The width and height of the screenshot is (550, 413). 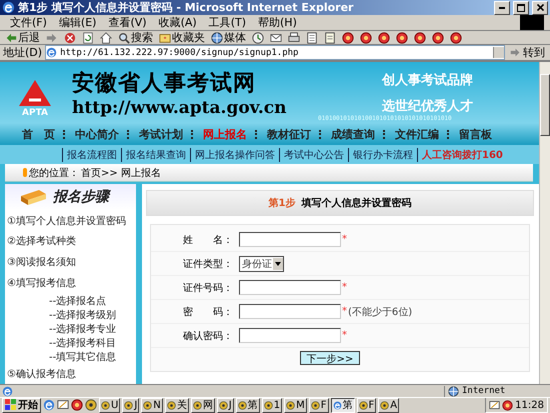 I want to click on taskbar-button: N, so click(x=152, y=405).